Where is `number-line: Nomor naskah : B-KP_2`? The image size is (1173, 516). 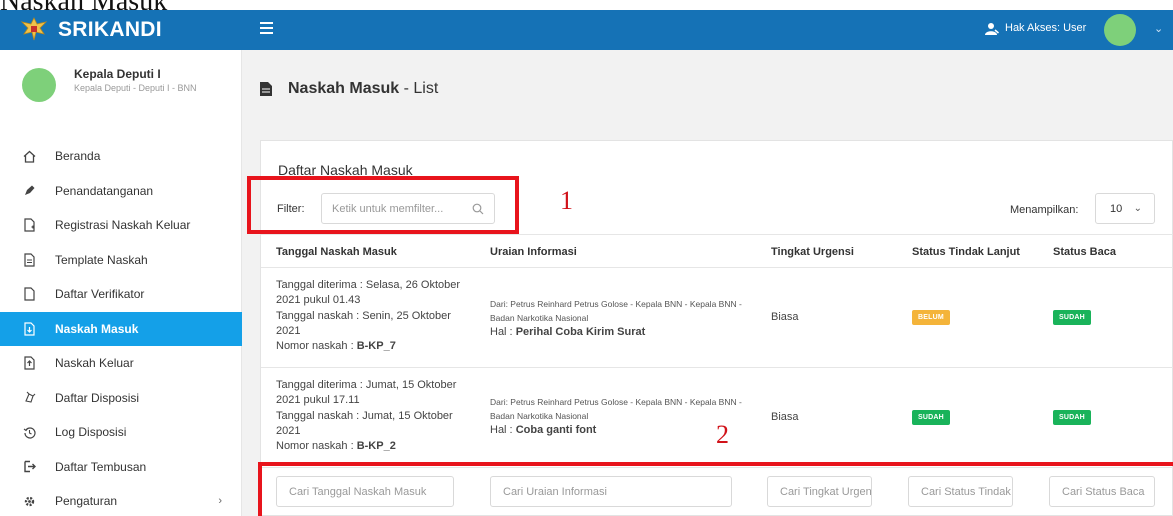 number-line: Nomor naskah : B-KP_2 is located at coordinates (371, 446).